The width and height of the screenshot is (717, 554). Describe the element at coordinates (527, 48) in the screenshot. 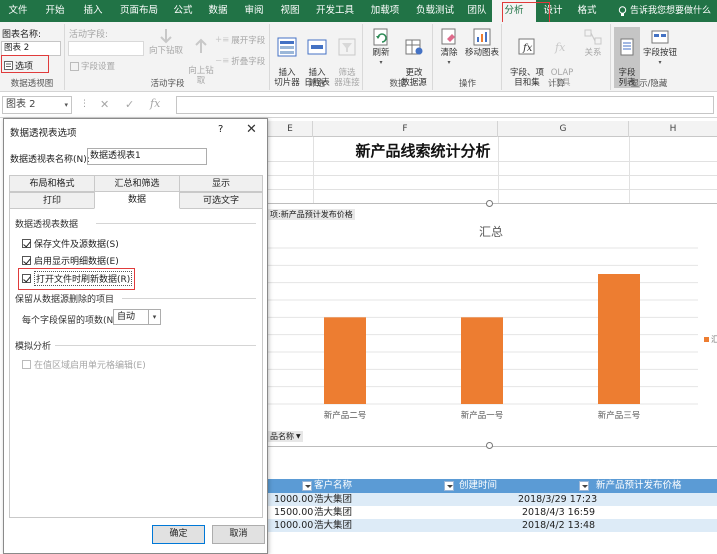

I see `svg-text: fx` at that location.